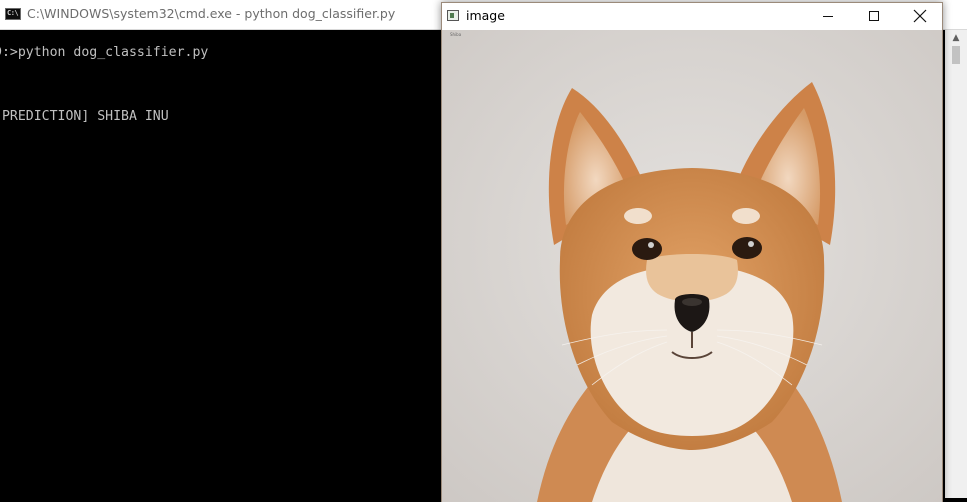 This screenshot has height=502, width=967. I want to click on scroll-up-arrow-icon: ▲, so click(956, 38).